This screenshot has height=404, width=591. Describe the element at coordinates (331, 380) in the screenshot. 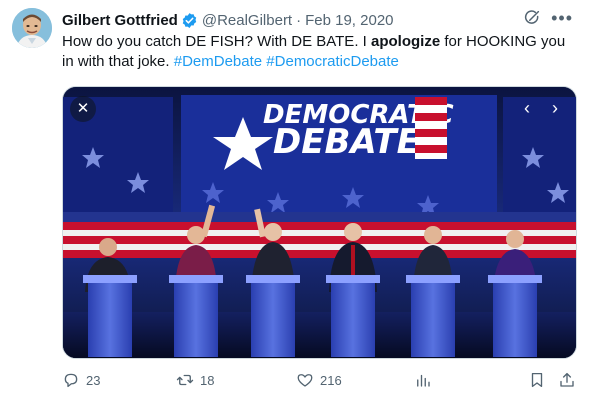

I see `like-count: 216` at that location.